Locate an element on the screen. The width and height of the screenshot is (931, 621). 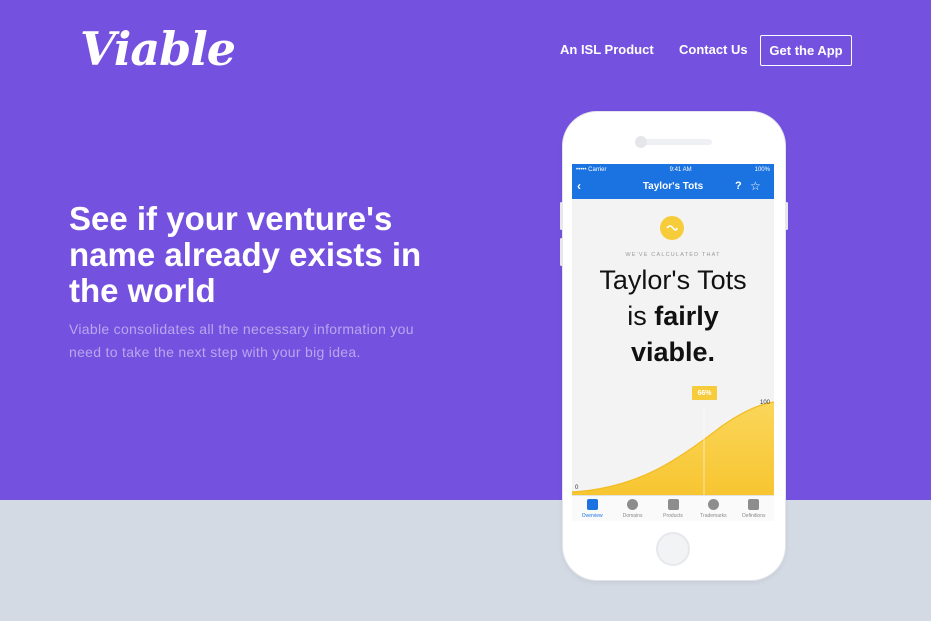
tab-label-domains: Domains is located at coordinates (632, 516).